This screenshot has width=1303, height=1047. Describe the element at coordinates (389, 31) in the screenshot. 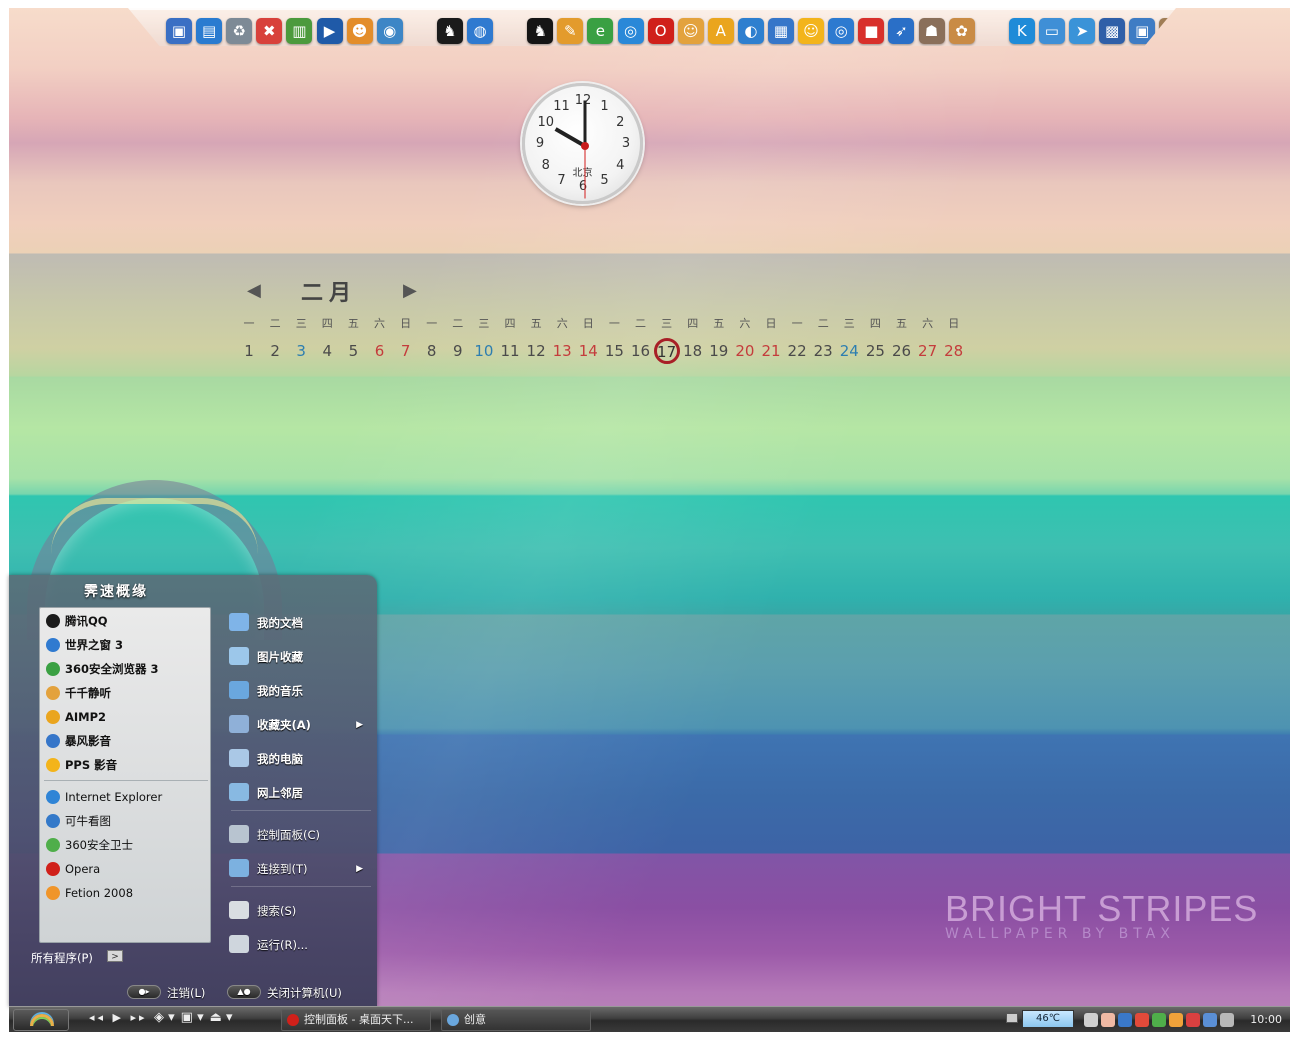

I see `globe-icon: ◉` at that location.